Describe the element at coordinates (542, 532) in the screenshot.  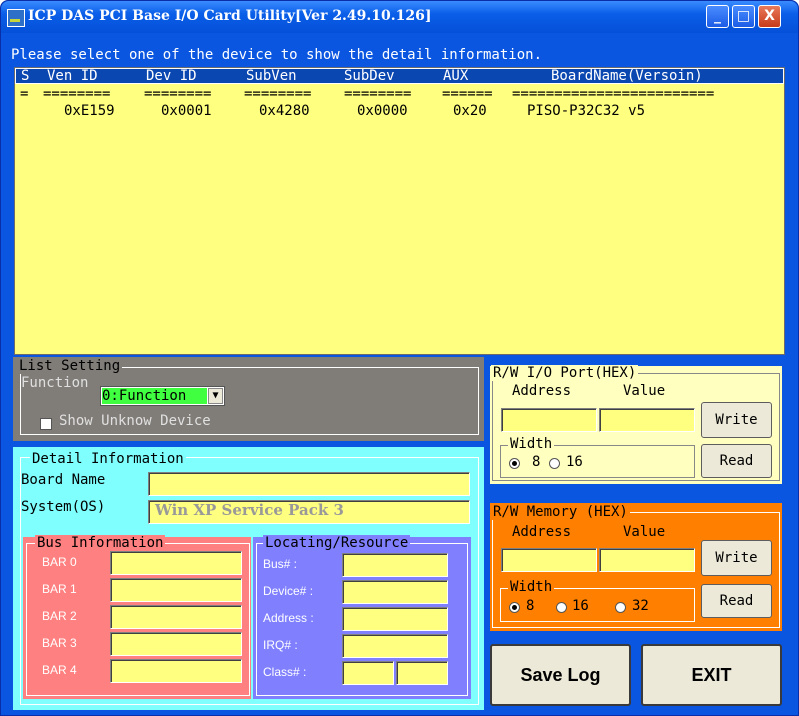
I see `mem-address-label: Address` at that location.